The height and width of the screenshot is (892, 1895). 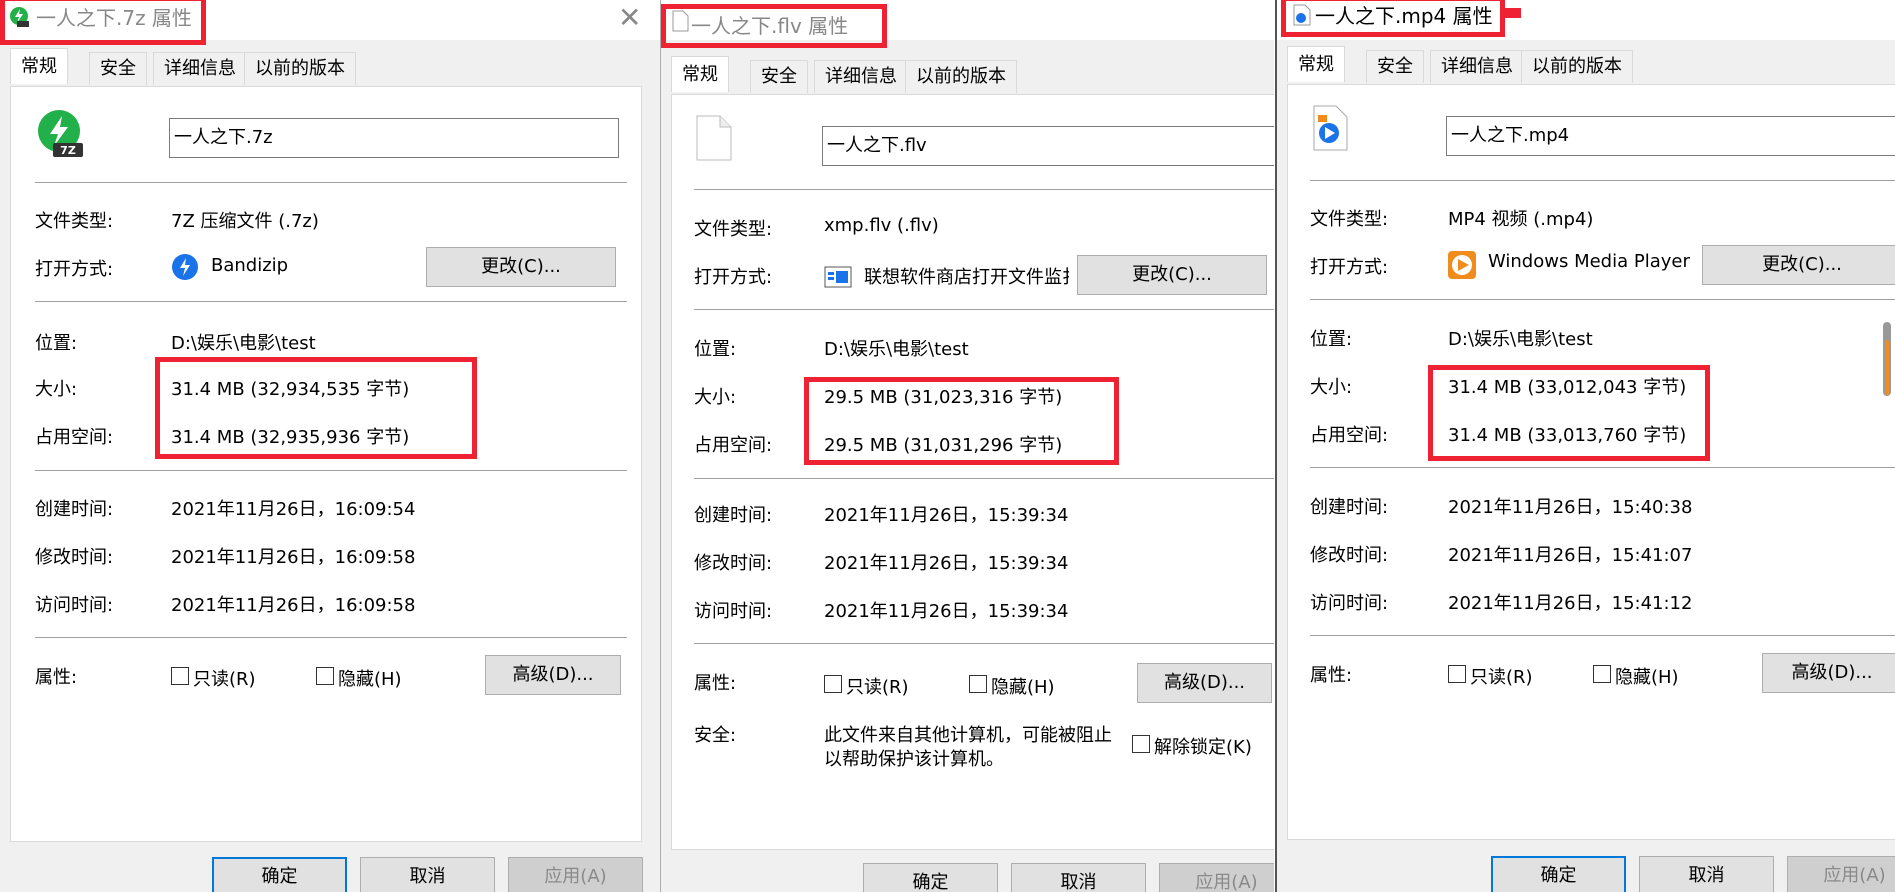 I want to click on wmp-icon, so click(x=1462, y=265).